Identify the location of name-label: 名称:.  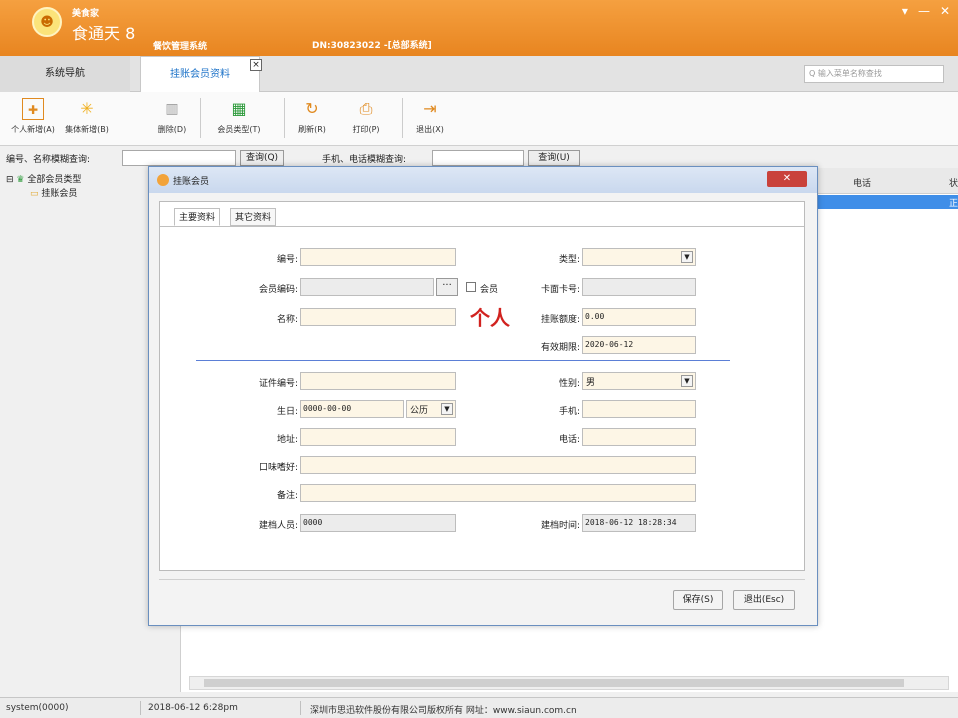
(287, 320).